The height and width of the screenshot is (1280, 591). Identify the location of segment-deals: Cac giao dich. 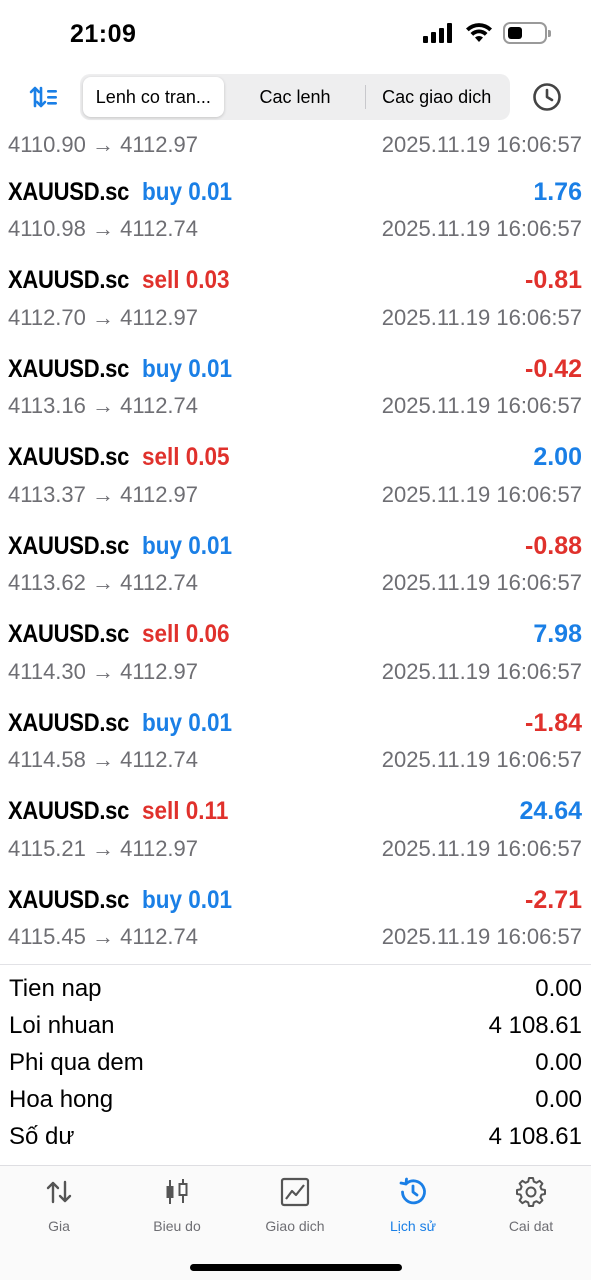
(436, 97).